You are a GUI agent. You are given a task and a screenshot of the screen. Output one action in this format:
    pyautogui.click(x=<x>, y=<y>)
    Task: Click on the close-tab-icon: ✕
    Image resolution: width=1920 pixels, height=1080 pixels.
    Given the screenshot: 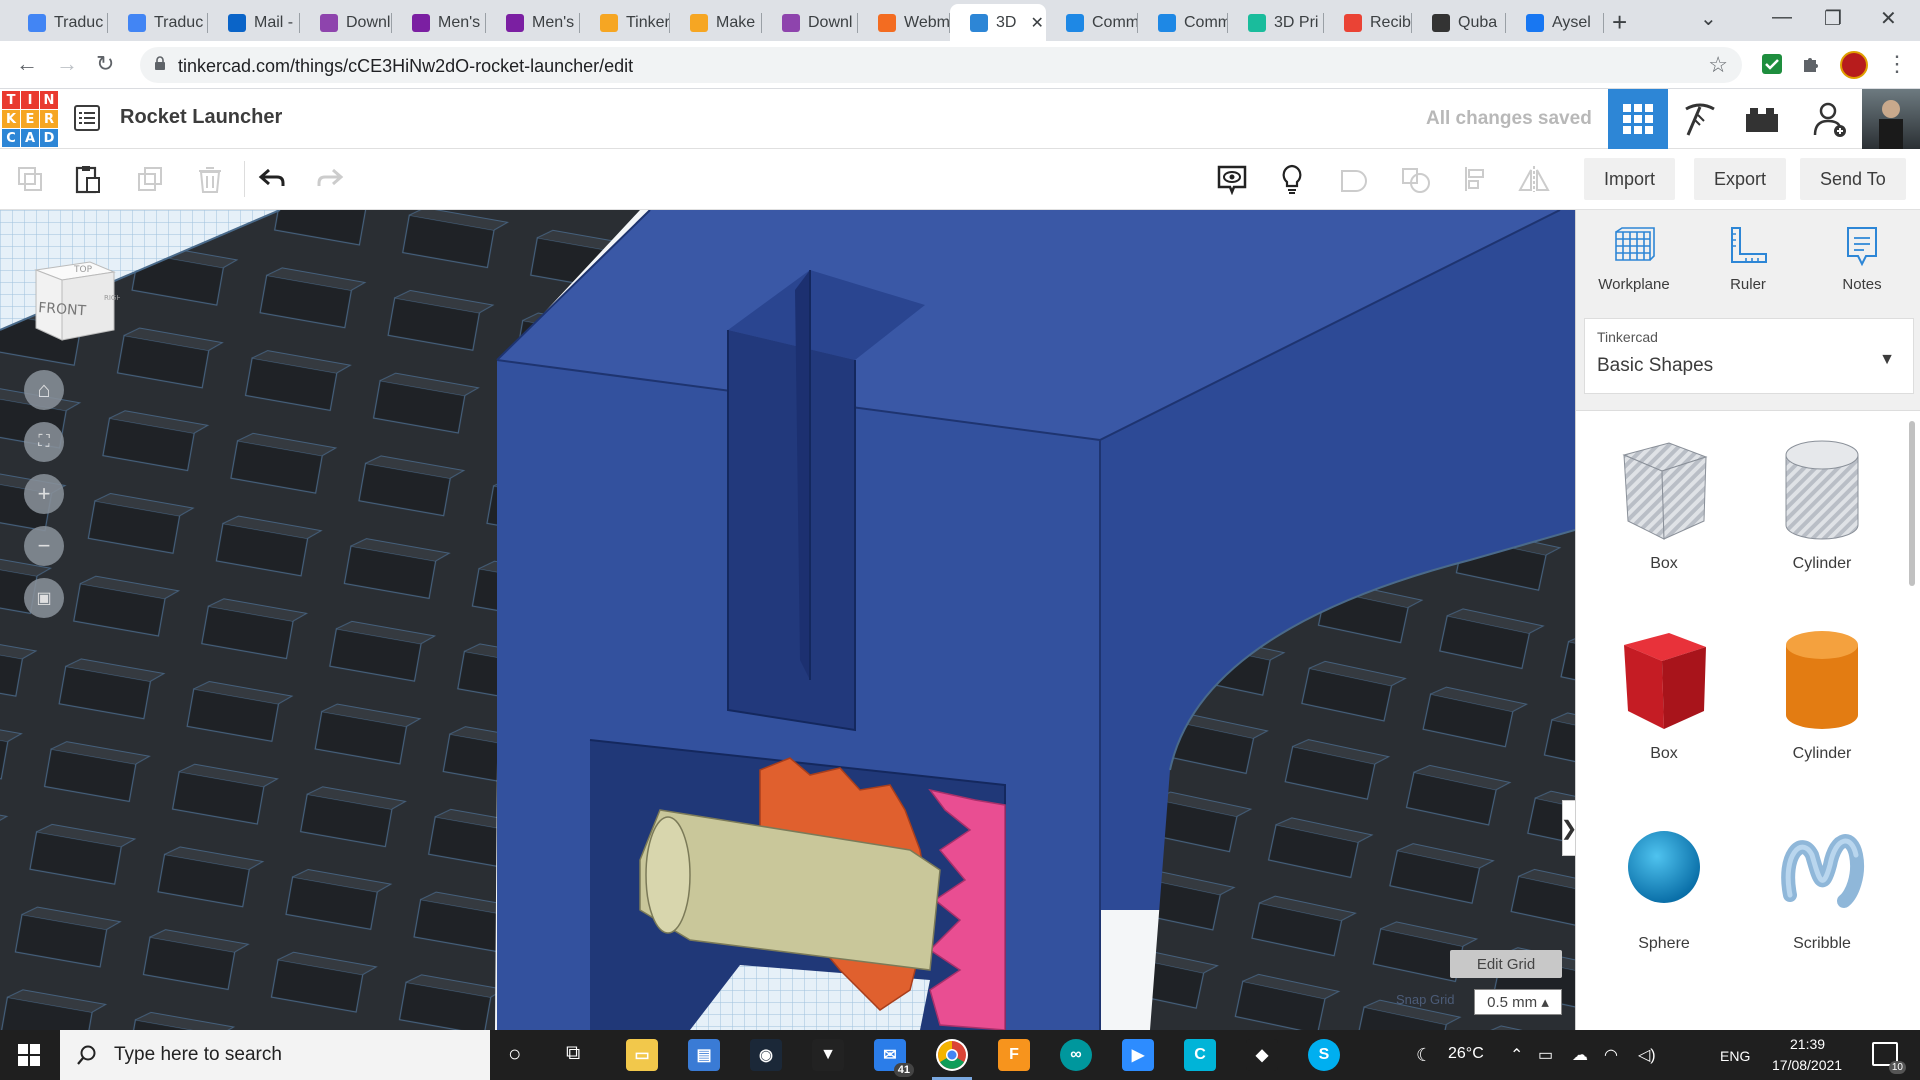 What is the action you would take?
    pyautogui.click(x=1036, y=23)
    